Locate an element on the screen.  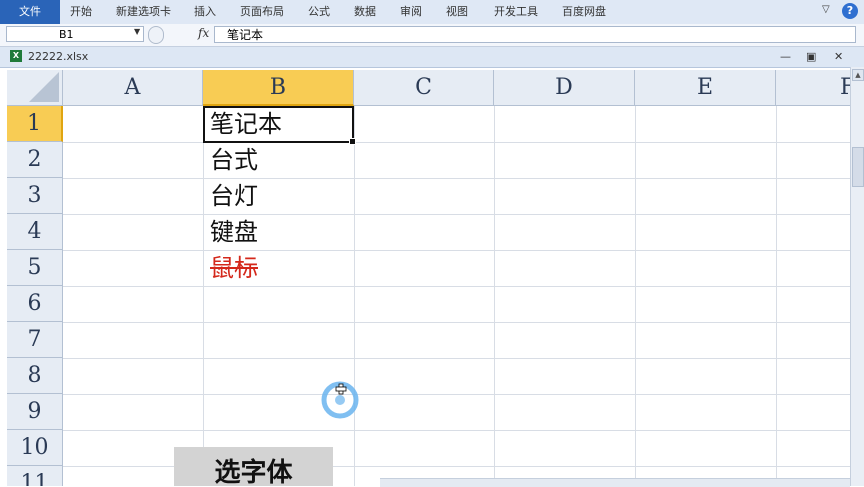
tab-formulas: 公式 is located at coordinates (319, 12).